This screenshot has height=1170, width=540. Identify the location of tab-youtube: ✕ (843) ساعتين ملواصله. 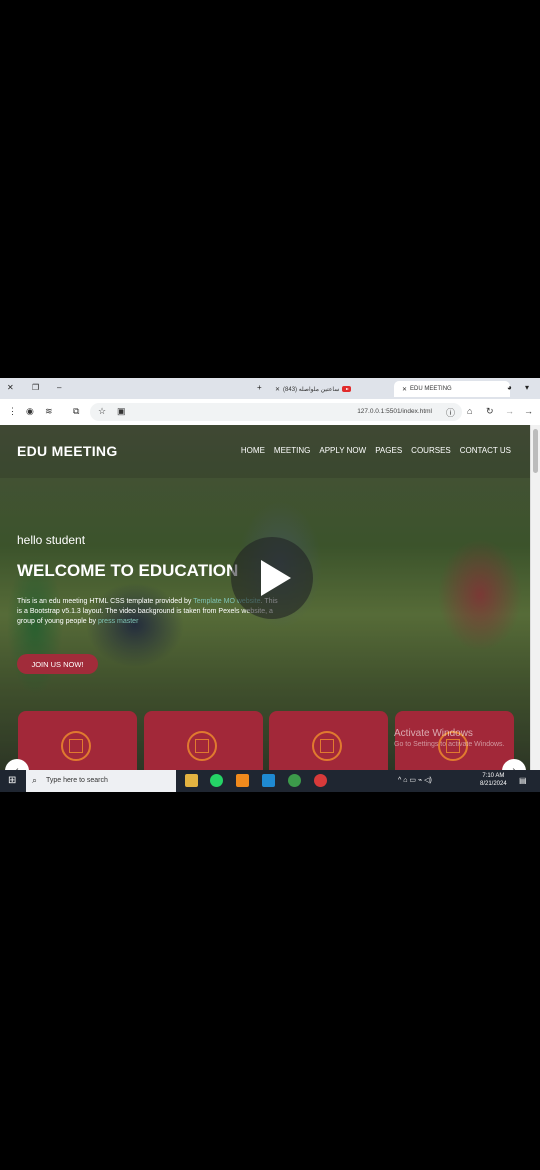
(313, 389).